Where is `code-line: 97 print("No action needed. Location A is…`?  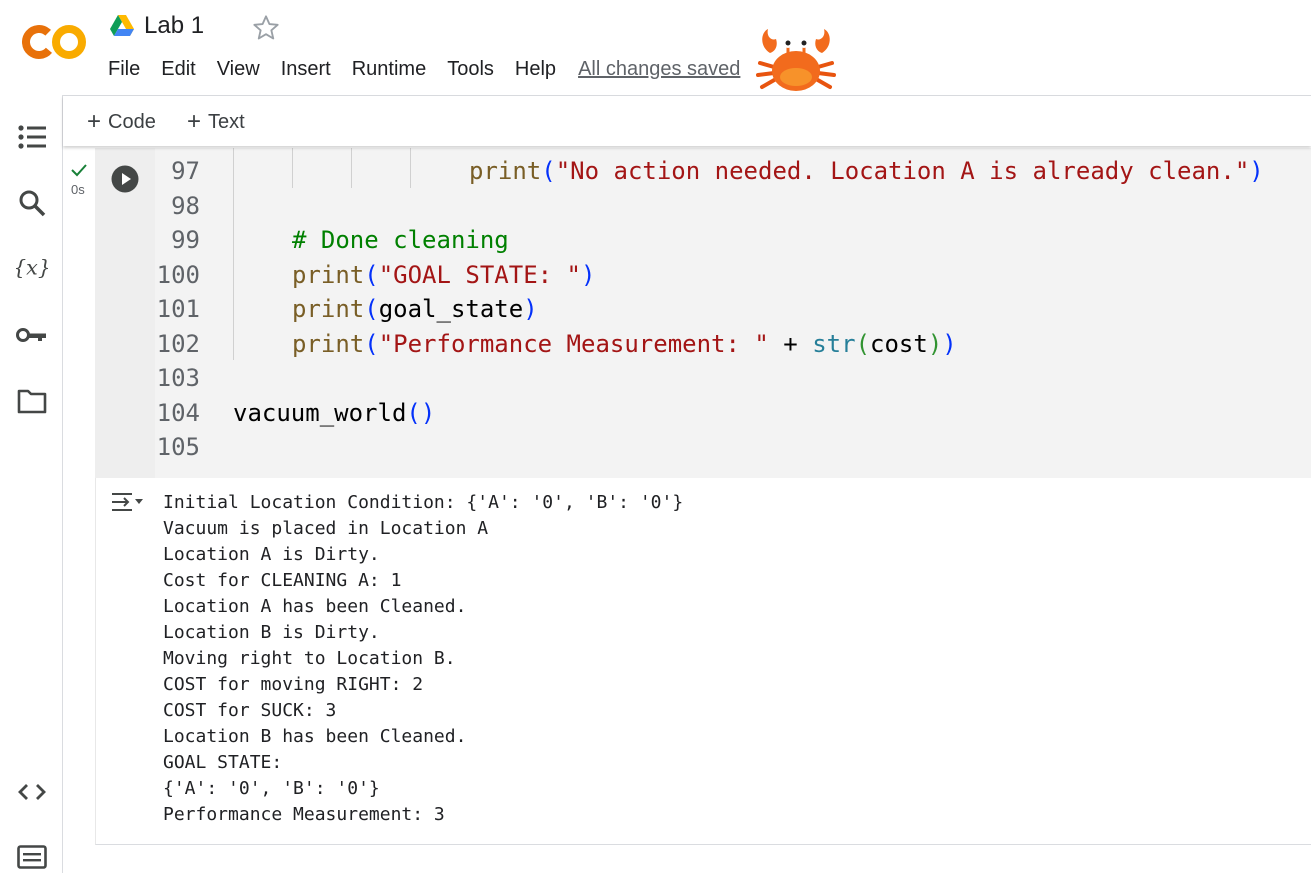
code-line: 97 print("No action needed. Location A is… is located at coordinates (733, 171).